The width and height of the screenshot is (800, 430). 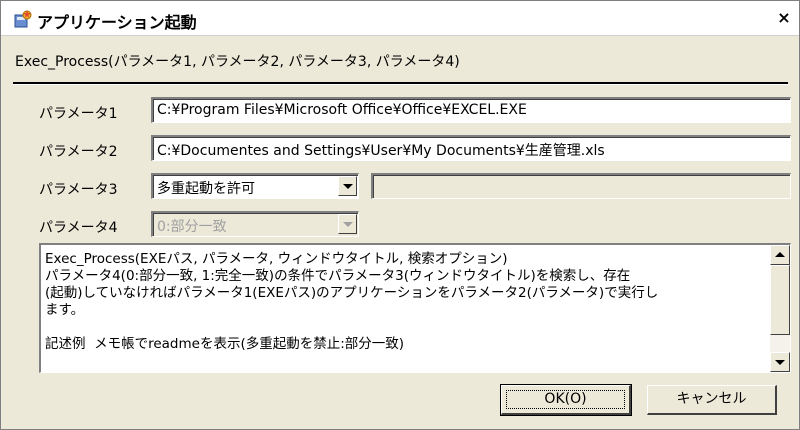 What do you see at coordinates (78, 190) in the screenshot?
I see `param3-label: パラメータ3` at bounding box center [78, 190].